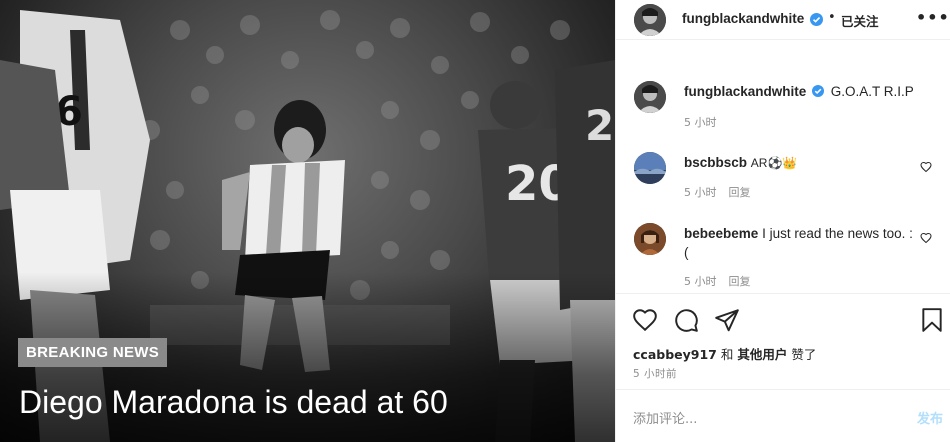 The height and width of the screenshot is (442, 950). I want to click on following-button: 已关注, so click(860, 20).